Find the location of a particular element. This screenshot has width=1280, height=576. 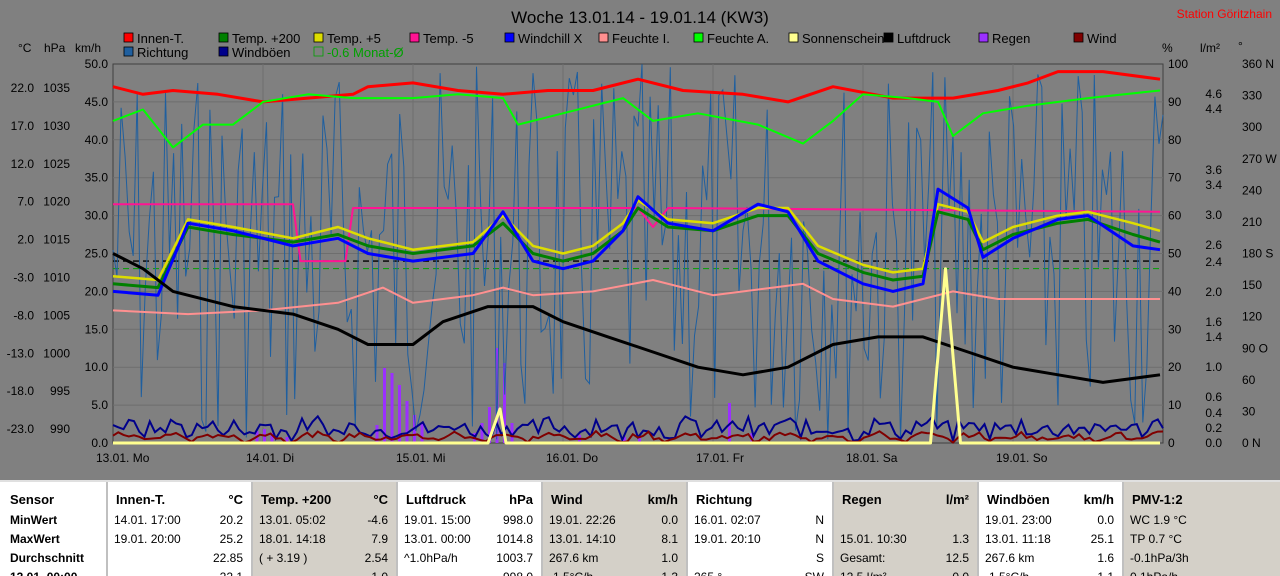

rain-tick: 3.4 is located at coordinates (1213, 185).